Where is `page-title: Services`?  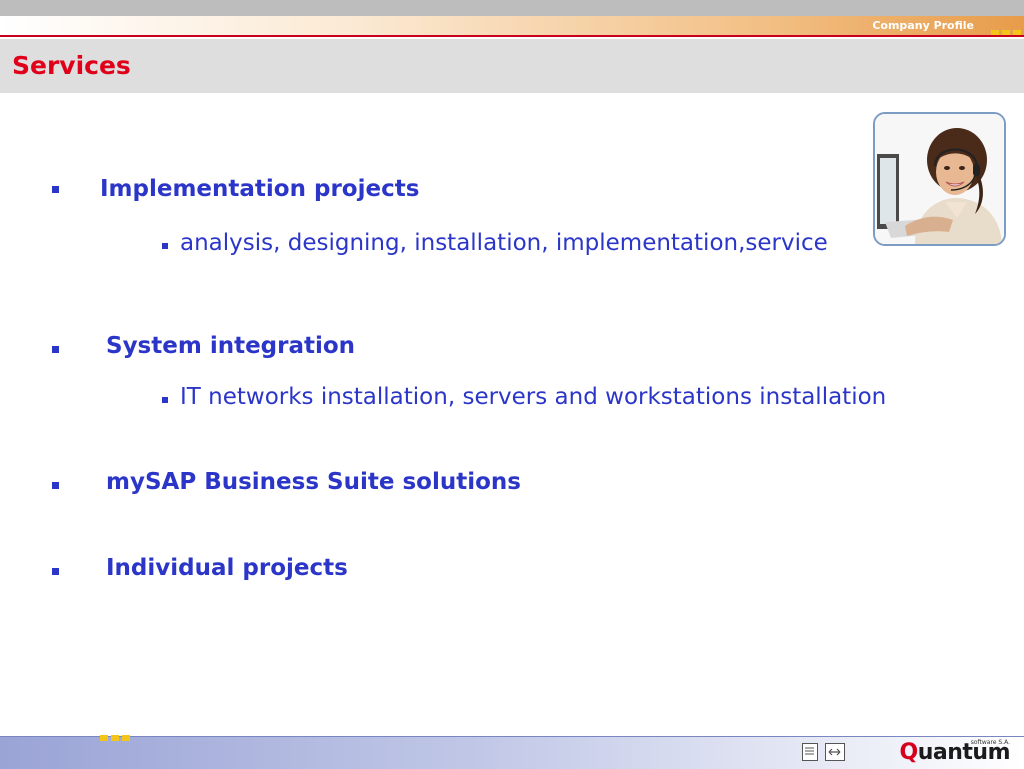
page-title: Services is located at coordinates (71, 65).